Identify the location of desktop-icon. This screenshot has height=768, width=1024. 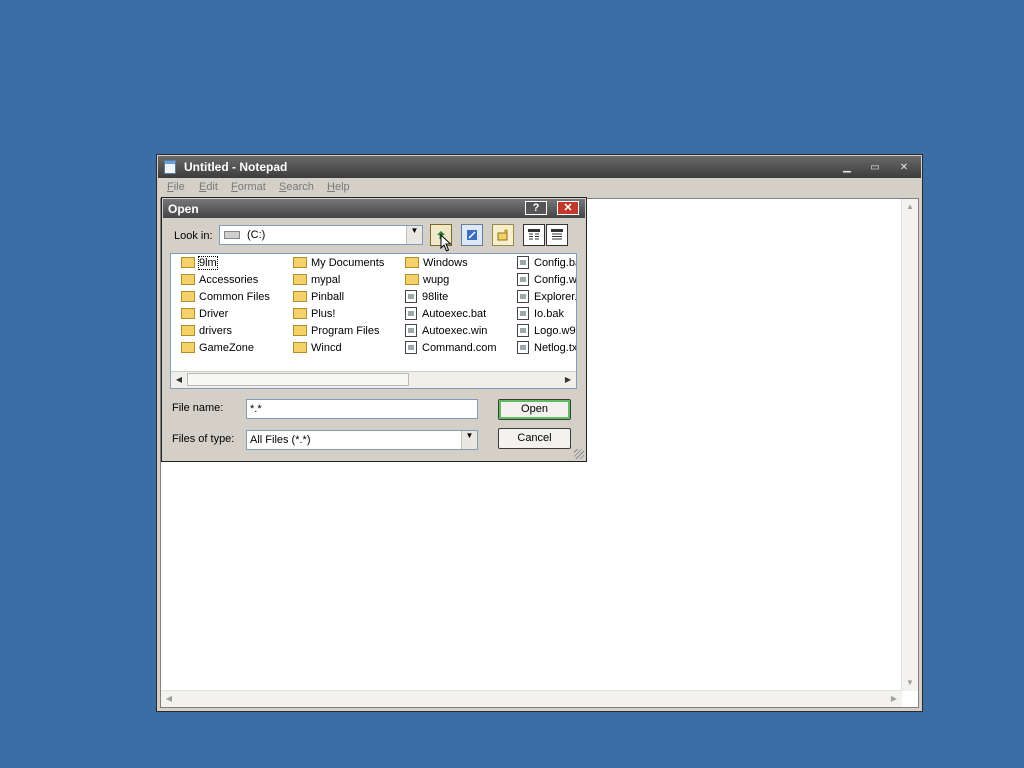
(472, 235).